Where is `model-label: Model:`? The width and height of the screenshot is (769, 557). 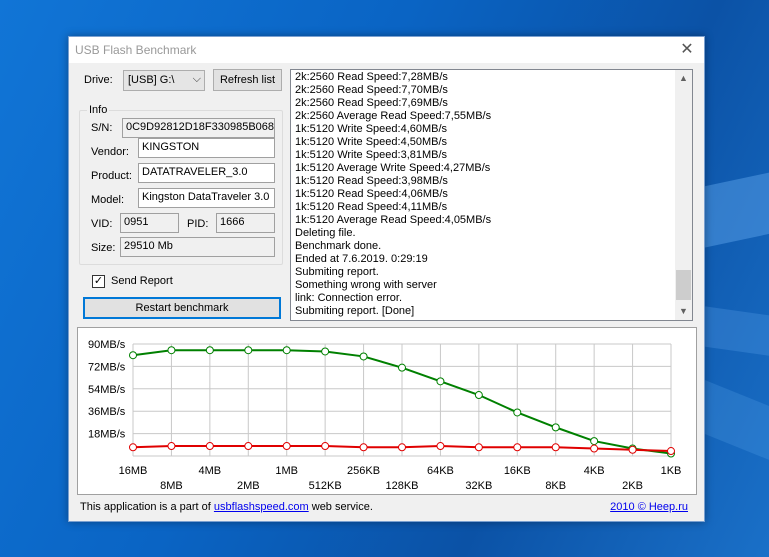
model-label: Model: is located at coordinates (108, 200).